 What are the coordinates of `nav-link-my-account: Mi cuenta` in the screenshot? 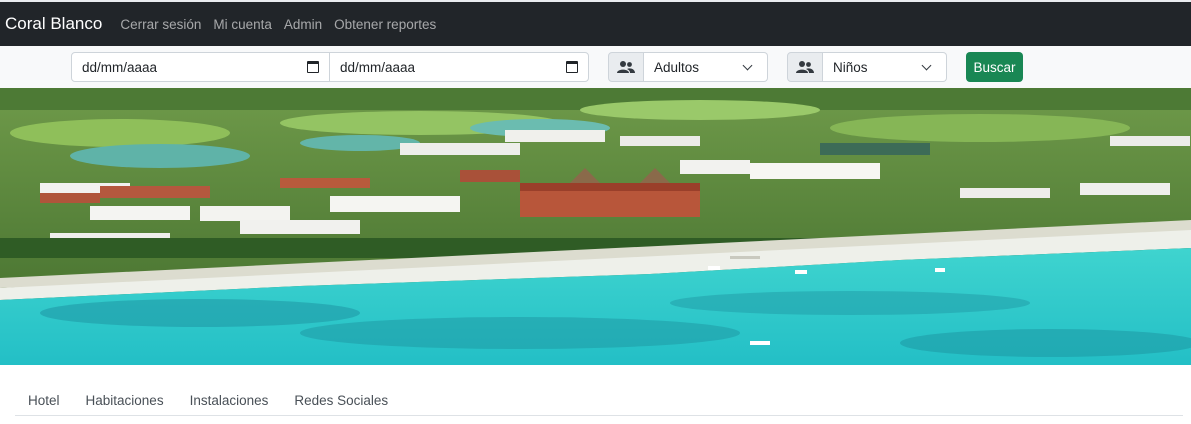 It's located at (242, 24).